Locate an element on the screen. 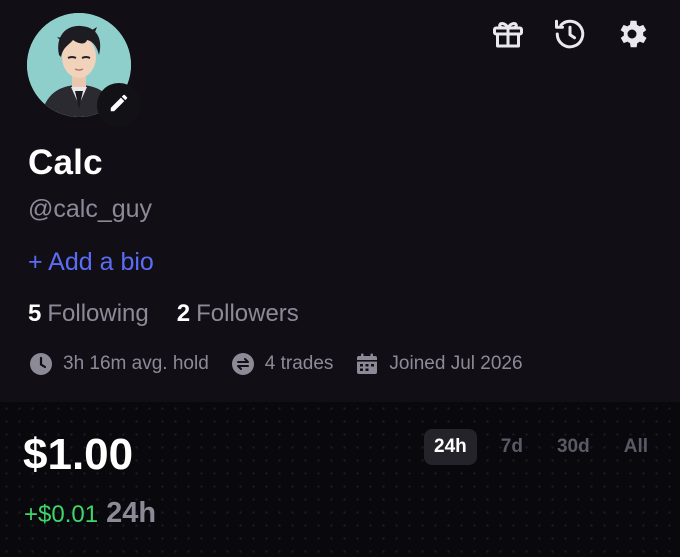 The height and width of the screenshot is (557, 680). joined-stat: Joined Jul 2026 is located at coordinates (439, 364).